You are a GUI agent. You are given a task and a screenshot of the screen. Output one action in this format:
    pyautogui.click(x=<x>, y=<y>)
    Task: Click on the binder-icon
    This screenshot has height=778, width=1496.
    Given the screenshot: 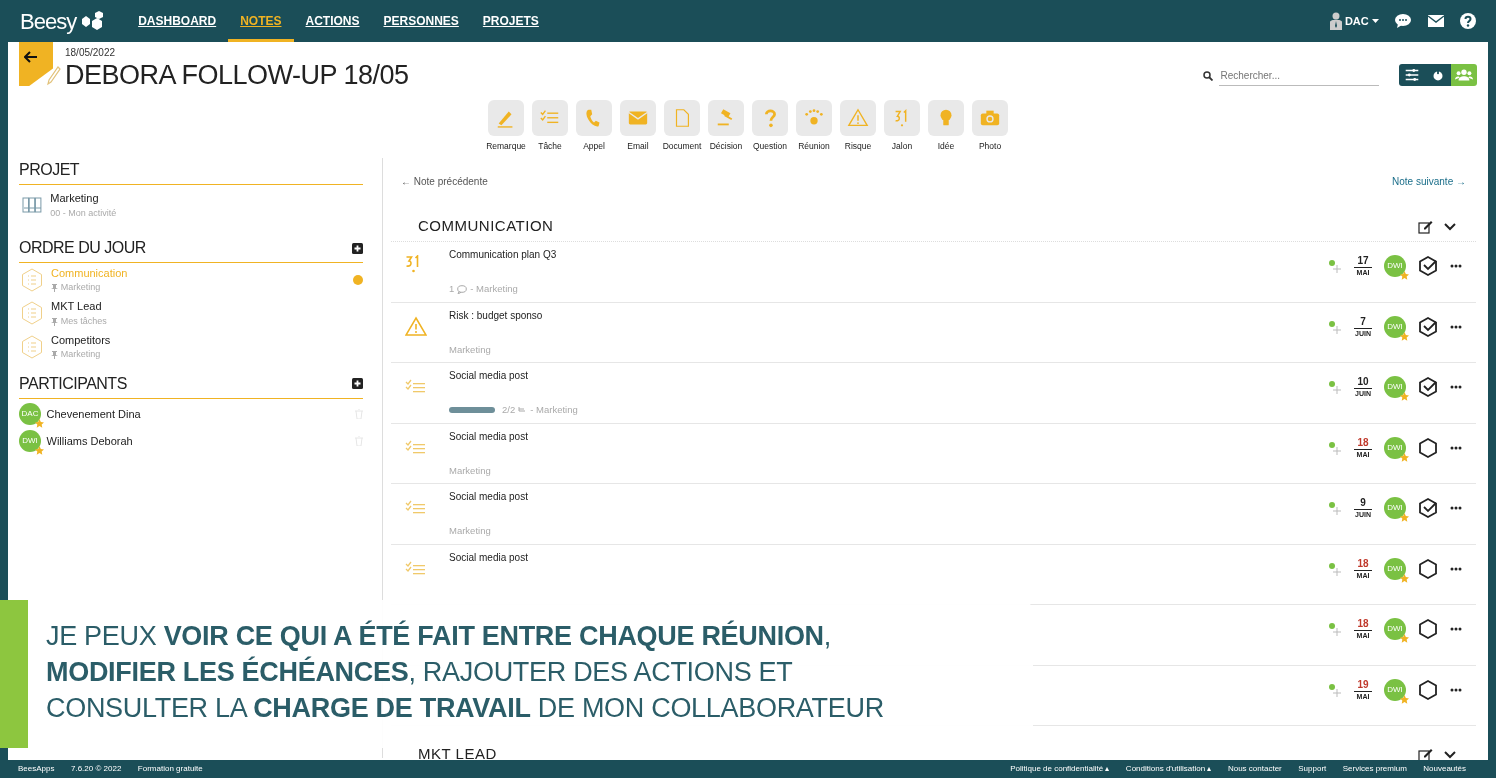 What is the action you would take?
    pyautogui.click(x=32, y=205)
    